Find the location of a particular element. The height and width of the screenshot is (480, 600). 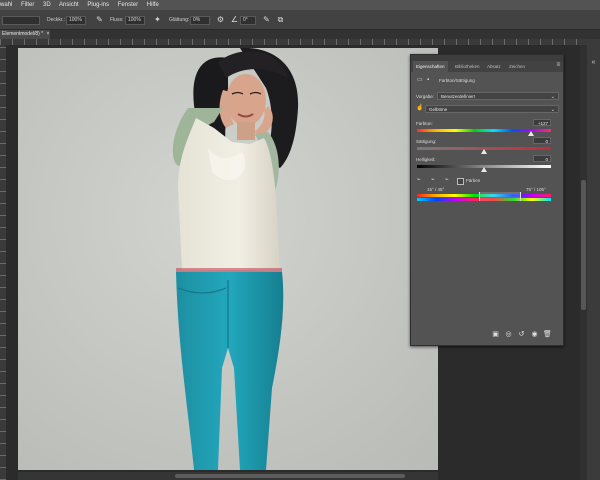

menu-plugins: Plug-ins is located at coordinates (98, 5).